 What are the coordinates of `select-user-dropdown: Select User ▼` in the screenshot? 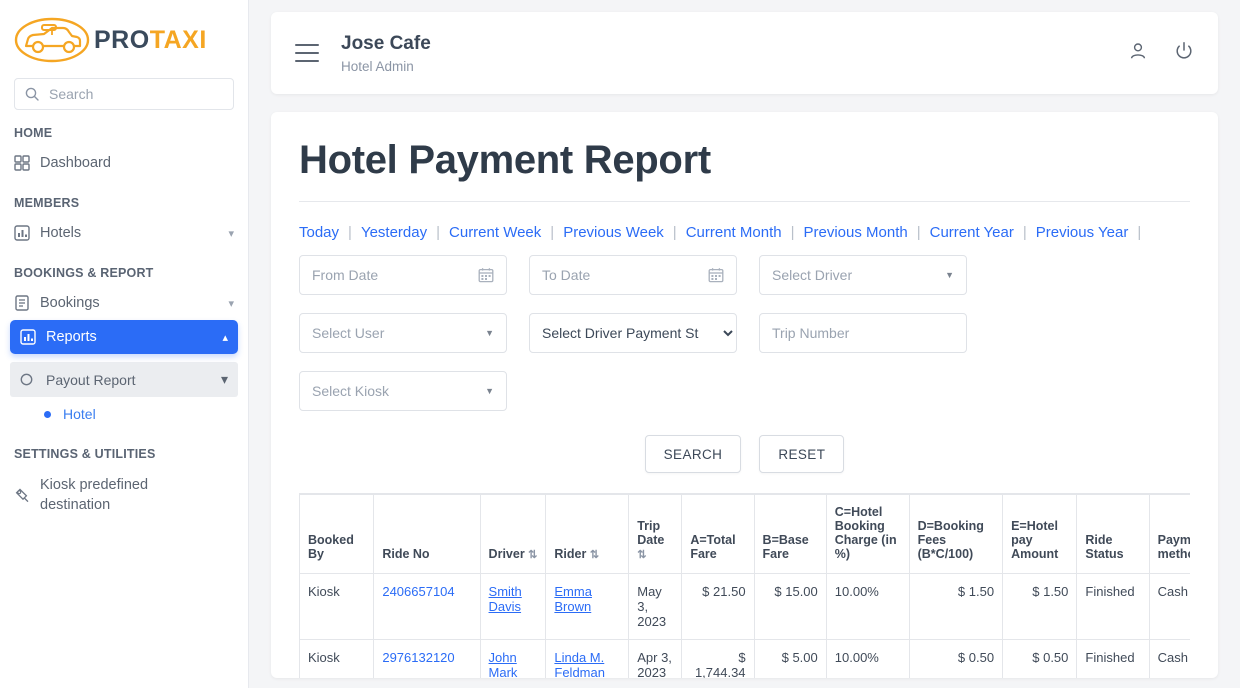 It's located at (403, 333).